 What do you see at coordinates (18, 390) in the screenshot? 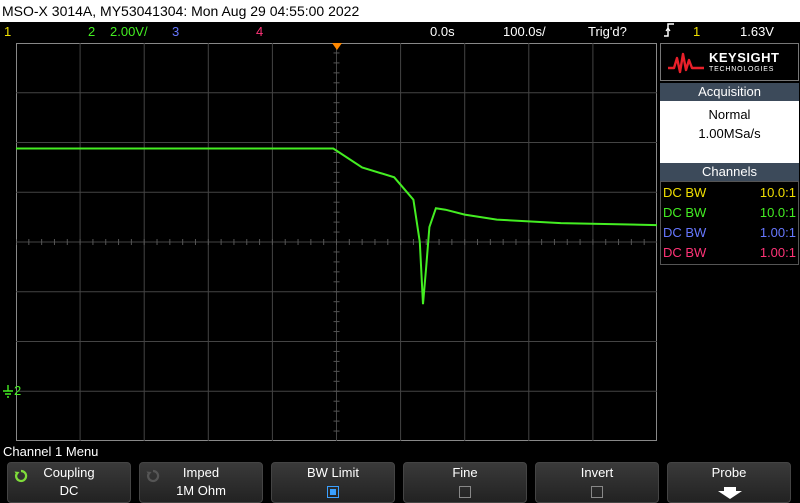
I see `ground-marker-label: 2` at bounding box center [18, 390].